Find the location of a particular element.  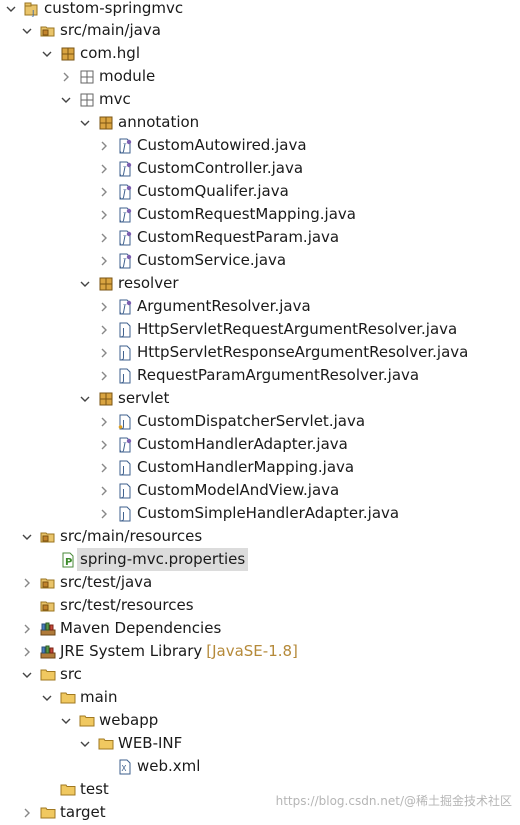

tree-row-java-file: J CustomSimpleHandlerAdapter.java is located at coordinates (260, 513).